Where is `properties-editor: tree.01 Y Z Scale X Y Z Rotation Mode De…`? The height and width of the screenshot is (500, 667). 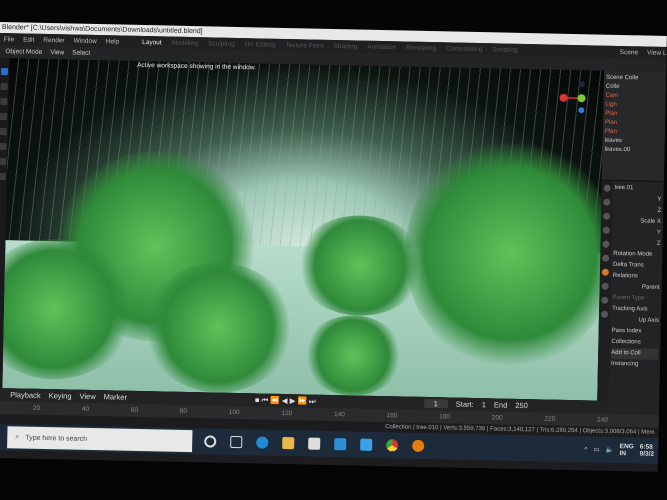 properties-editor: tree.01 Y Z Scale X Y Z Rotation Mode De… is located at coordinates (630, 291).